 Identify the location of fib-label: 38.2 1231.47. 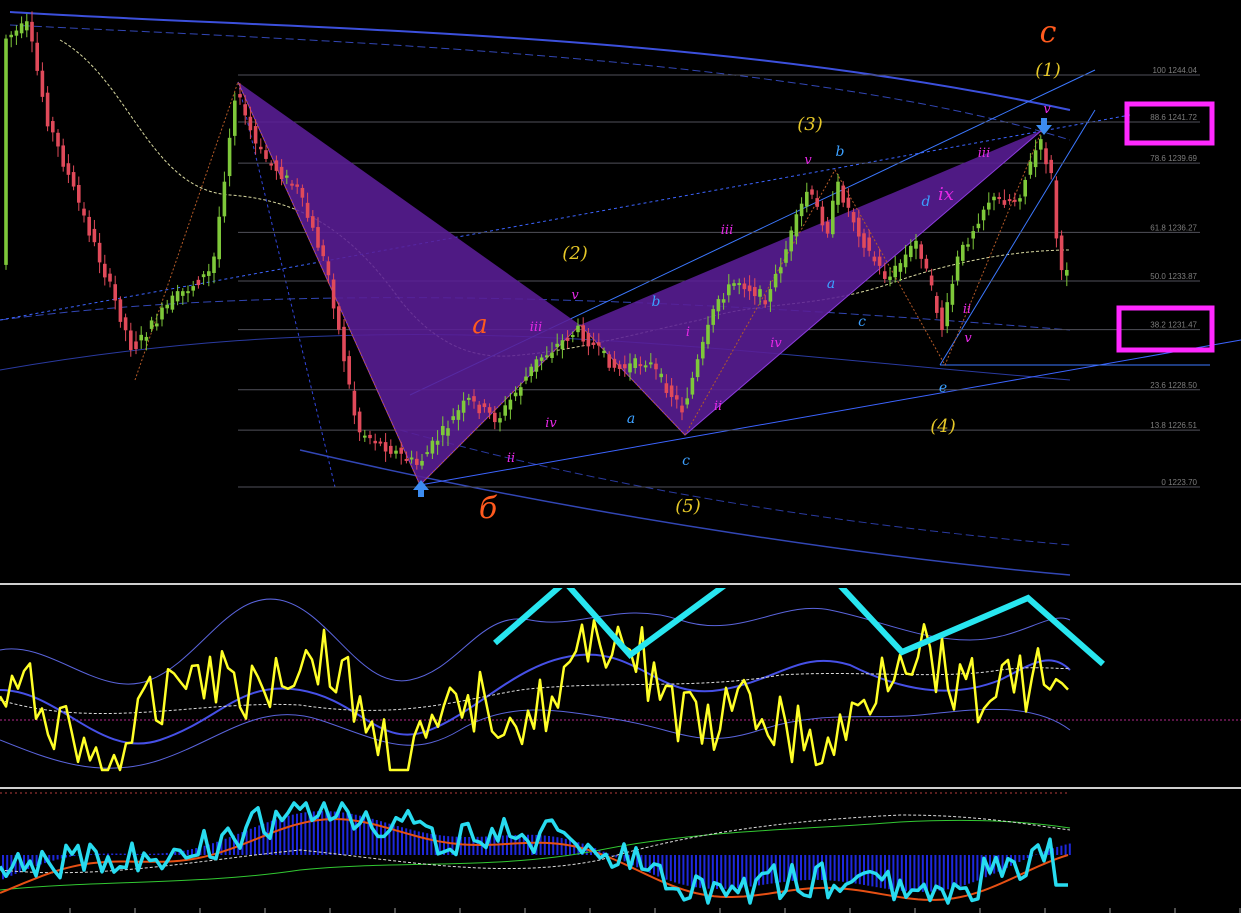
(1173, 325).